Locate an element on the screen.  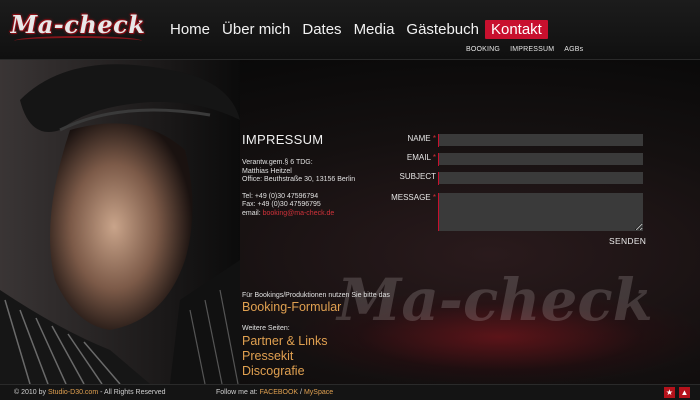
myspace-link: MySpace is located at coordinates (318, 392).